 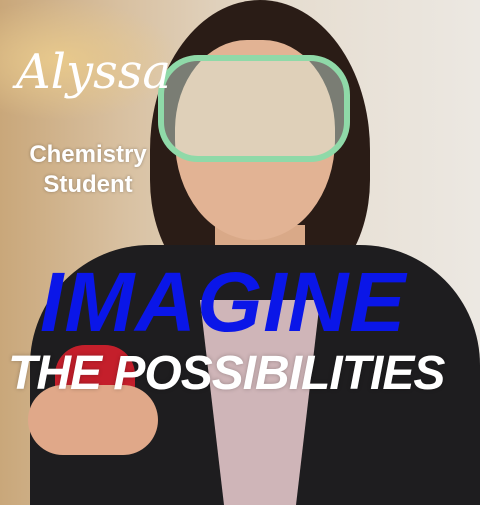 What do you see at coordinates (226, 373) in the screenshot?
I see `subheadline: THE POSSIBILITIES` at bounding box center [226, 373].